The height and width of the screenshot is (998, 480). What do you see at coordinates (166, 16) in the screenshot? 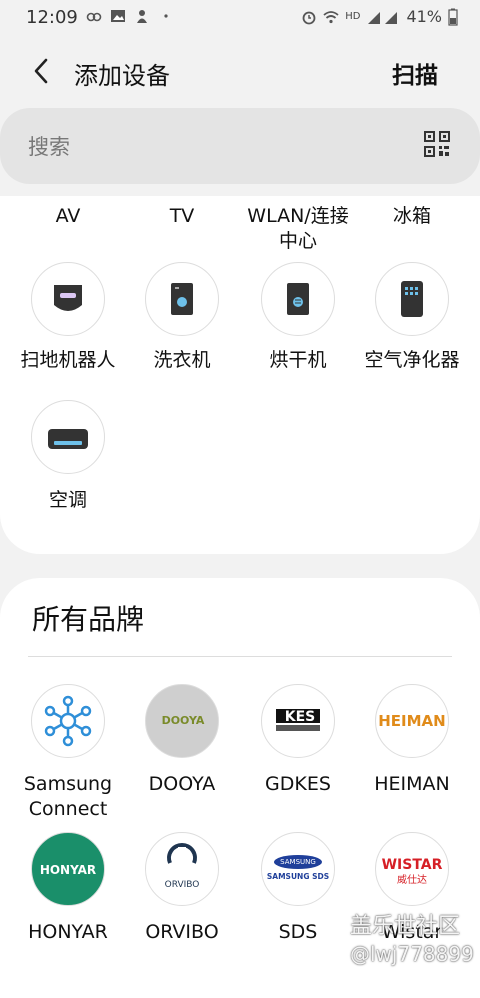
I see `dot-icon` at bounding box center [166, 16].